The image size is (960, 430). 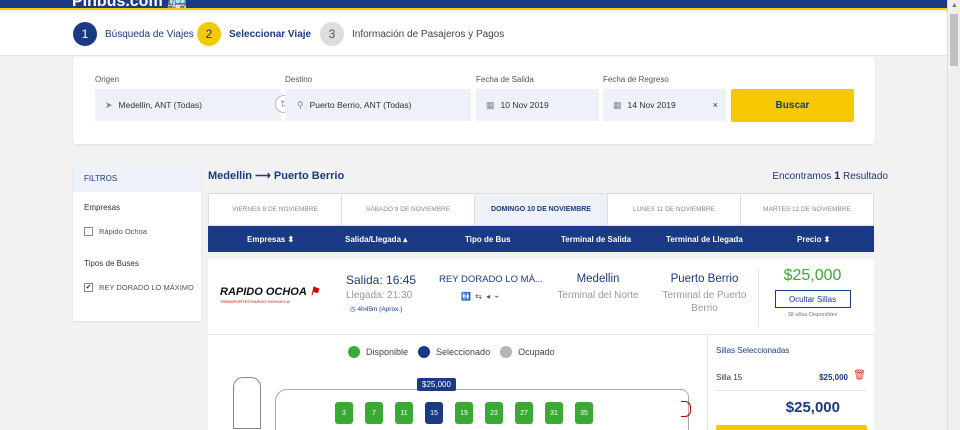 I want to click on selected-seat-price: $25,000, so click(x=833, y=377).